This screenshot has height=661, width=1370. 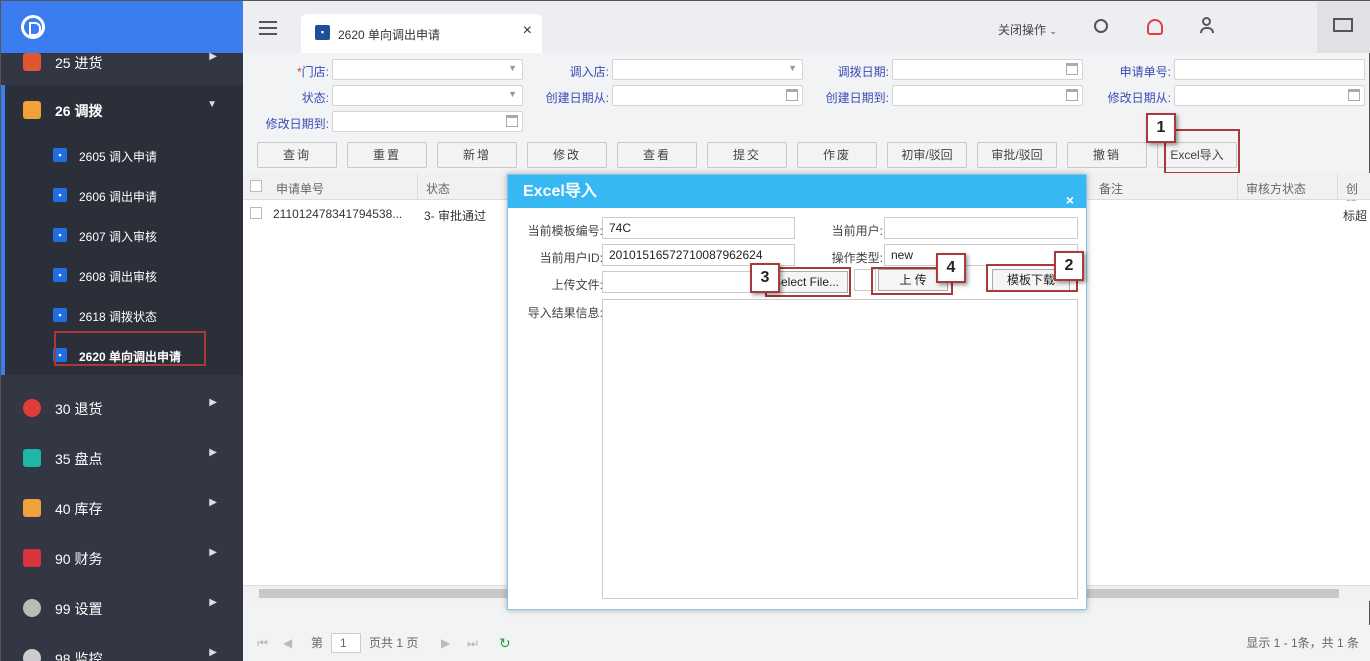 What do you see at coordinates (427, 95) in the screenshot?
I see `status-select: ▼` at bounding box center [427, 95].